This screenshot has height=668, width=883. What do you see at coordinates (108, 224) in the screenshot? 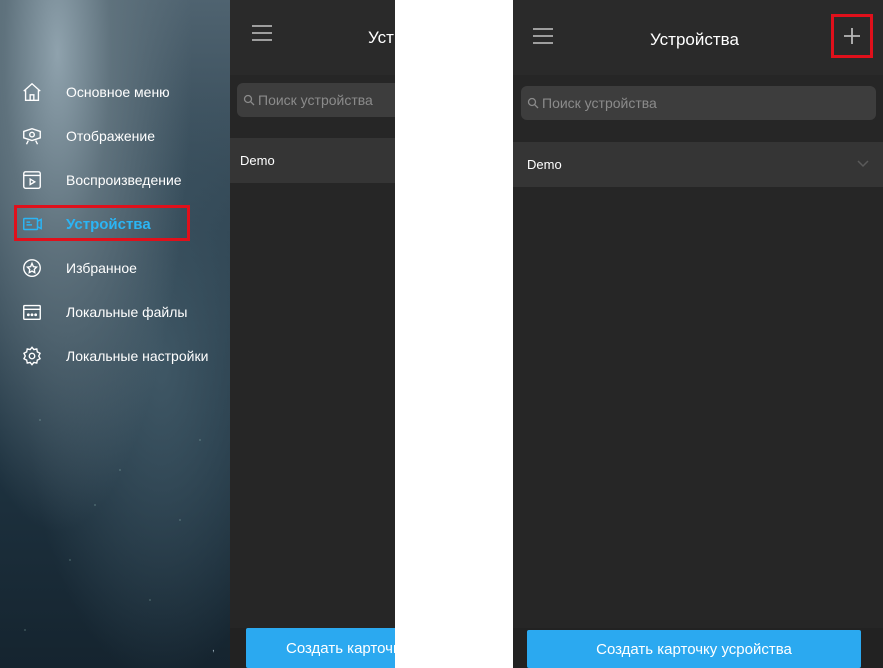
I see `menu-item-label: Устройства` at bounding box center [108, 224].